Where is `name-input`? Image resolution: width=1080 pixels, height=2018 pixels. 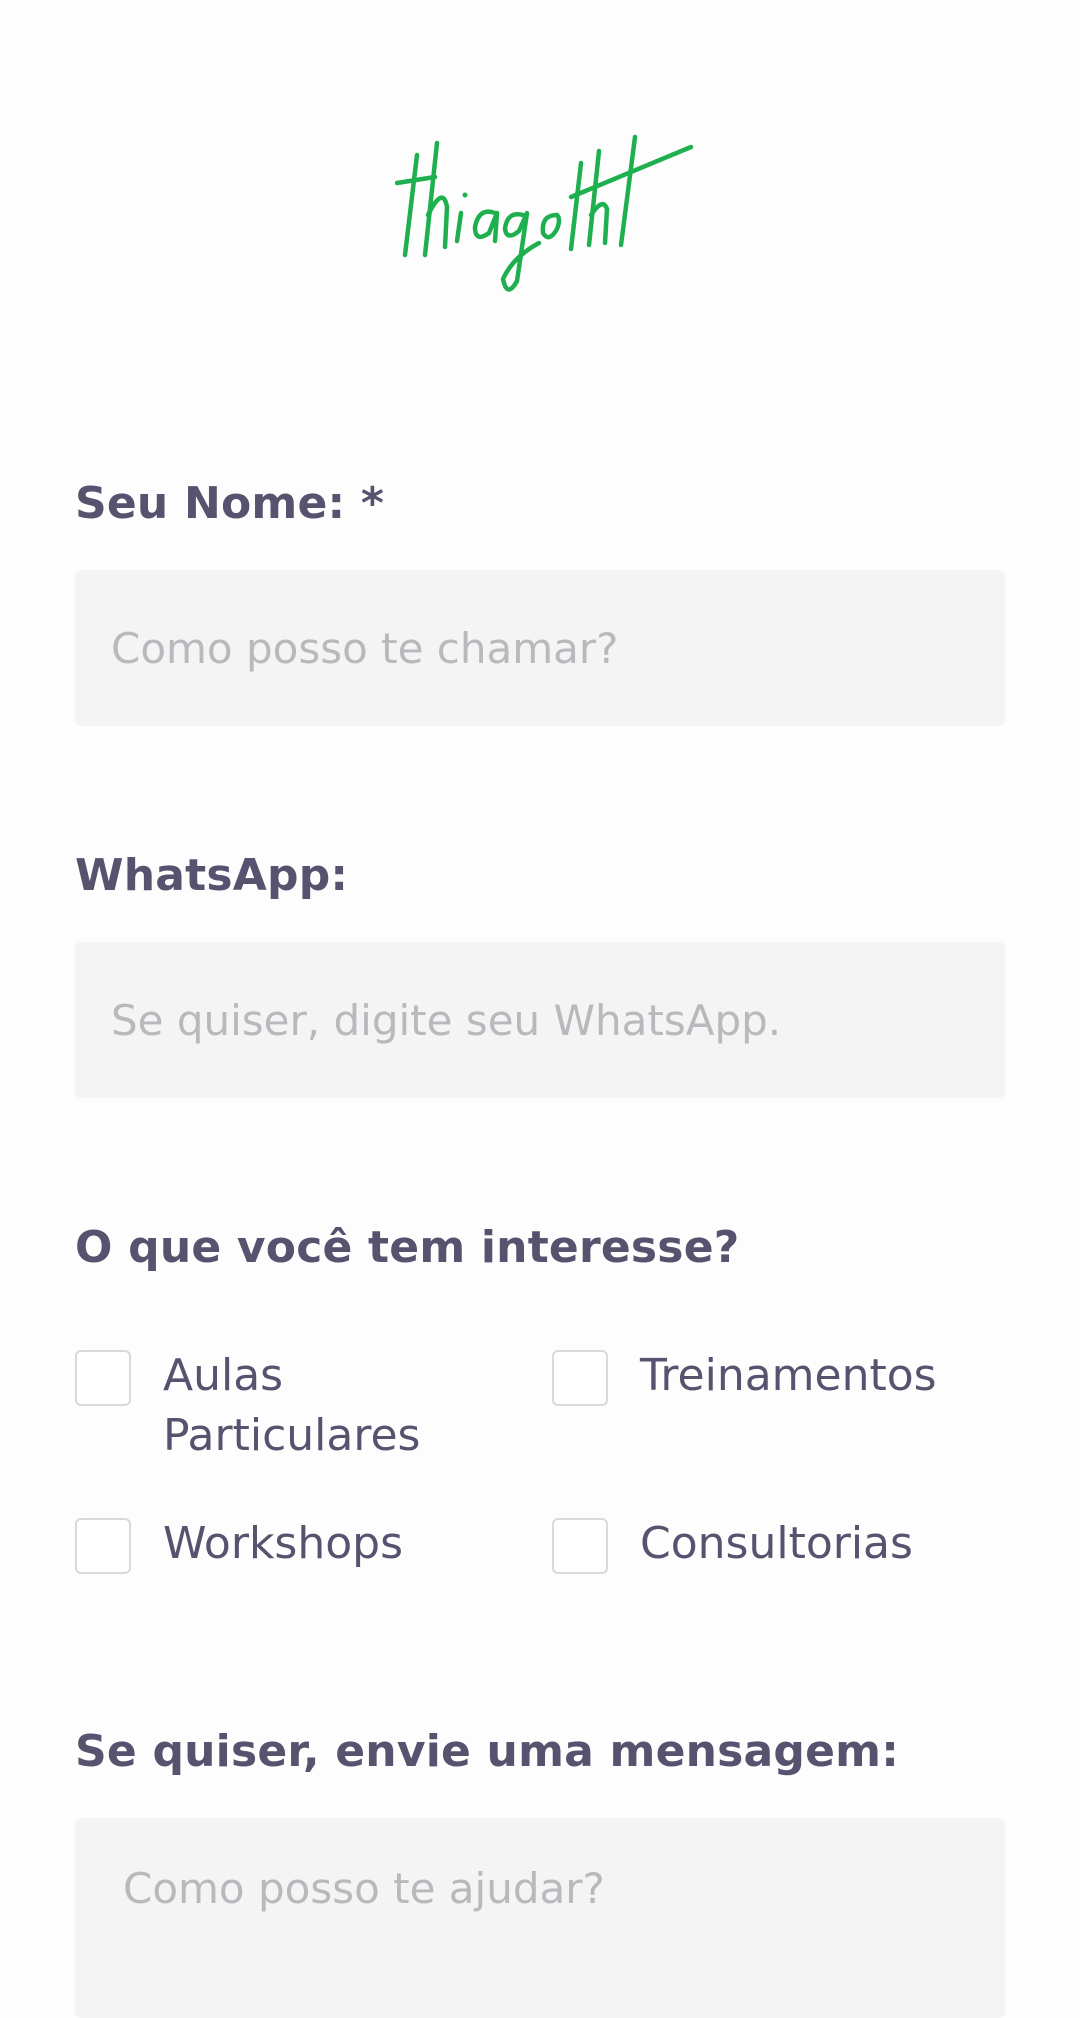 name-input is located at coordinates (540, 648).